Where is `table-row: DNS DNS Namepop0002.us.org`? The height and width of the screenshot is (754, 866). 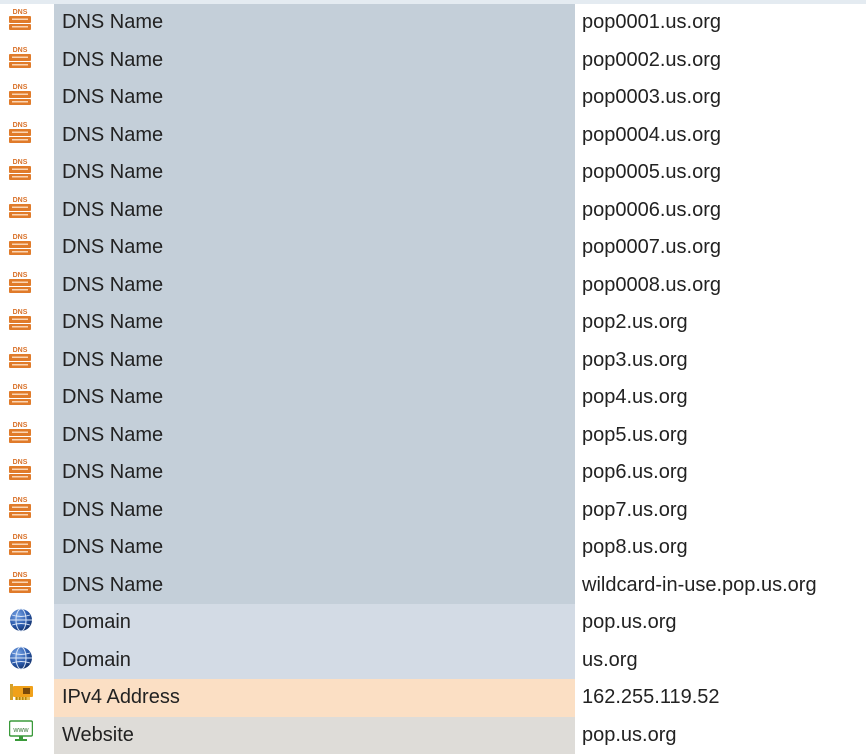 table-row: DNS DNS Namepop0002.us.org is located at coordinates (433, 61).